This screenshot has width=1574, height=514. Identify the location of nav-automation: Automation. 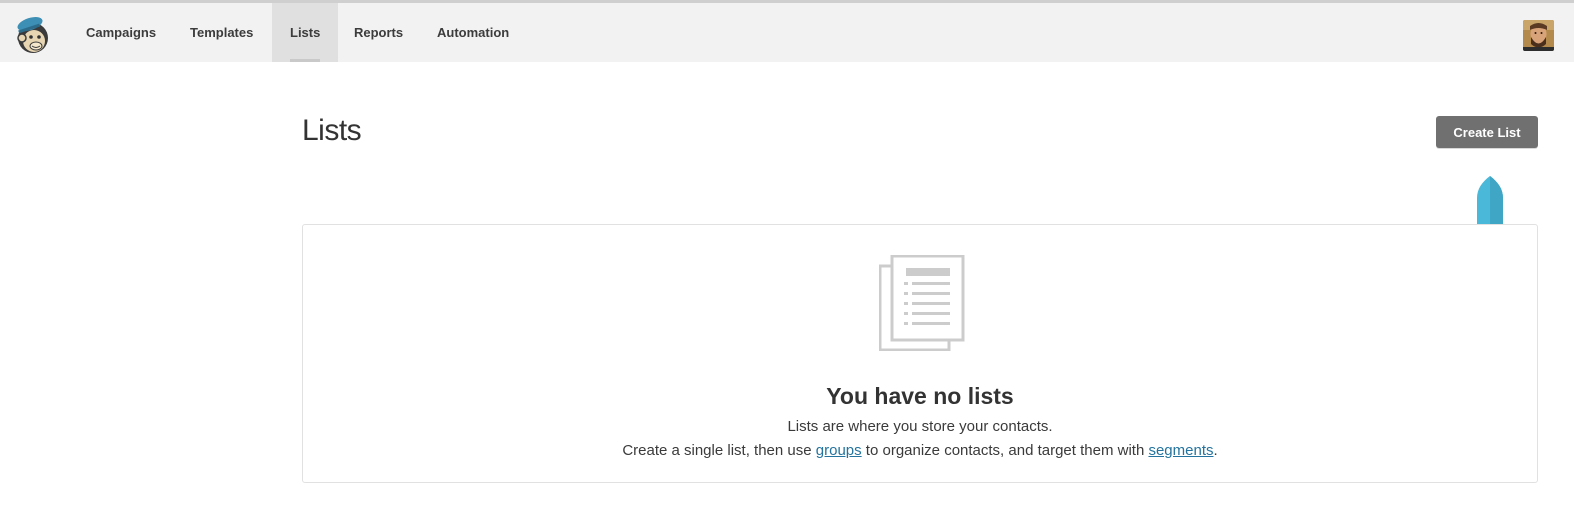
(473, 32).